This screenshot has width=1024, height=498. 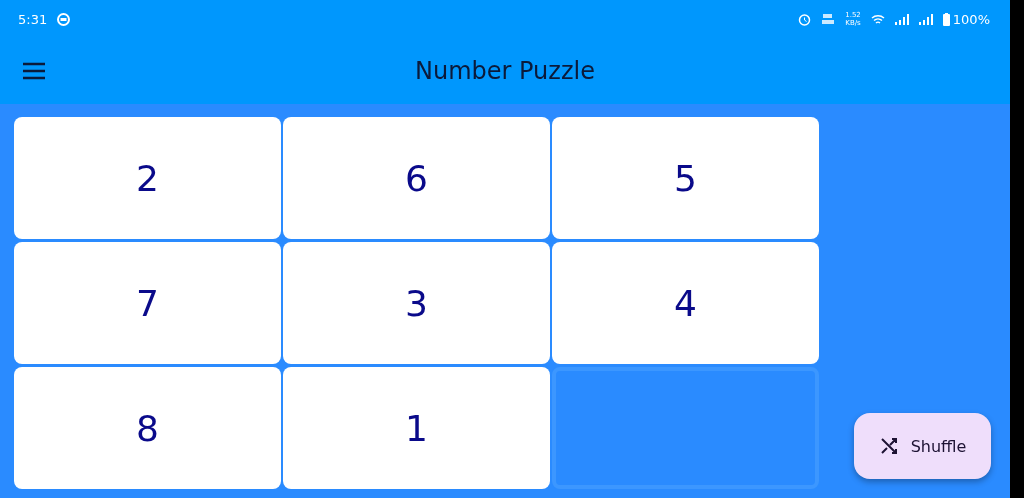 What do you see at coordinates (416, 428) in the screenshot?
I see `puzzle-tile: 1` at bounding box center [416, 428].